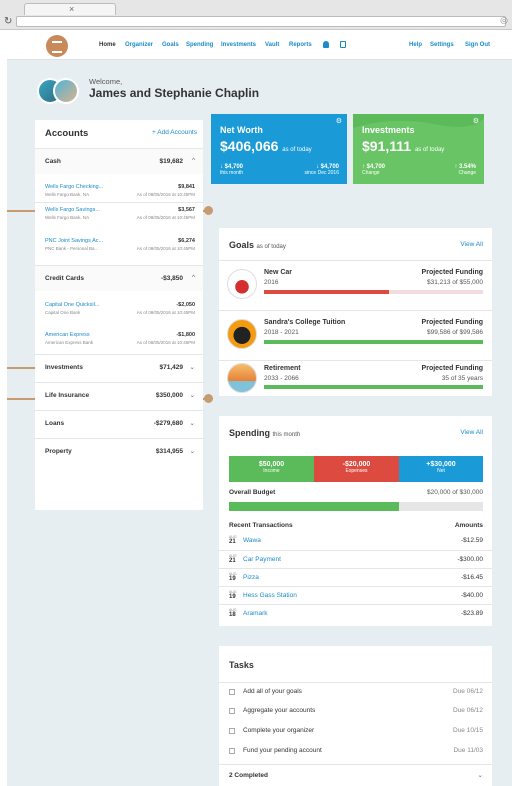  I want to click on category-property: Property $314,955 ⌄, so click(119, 451).